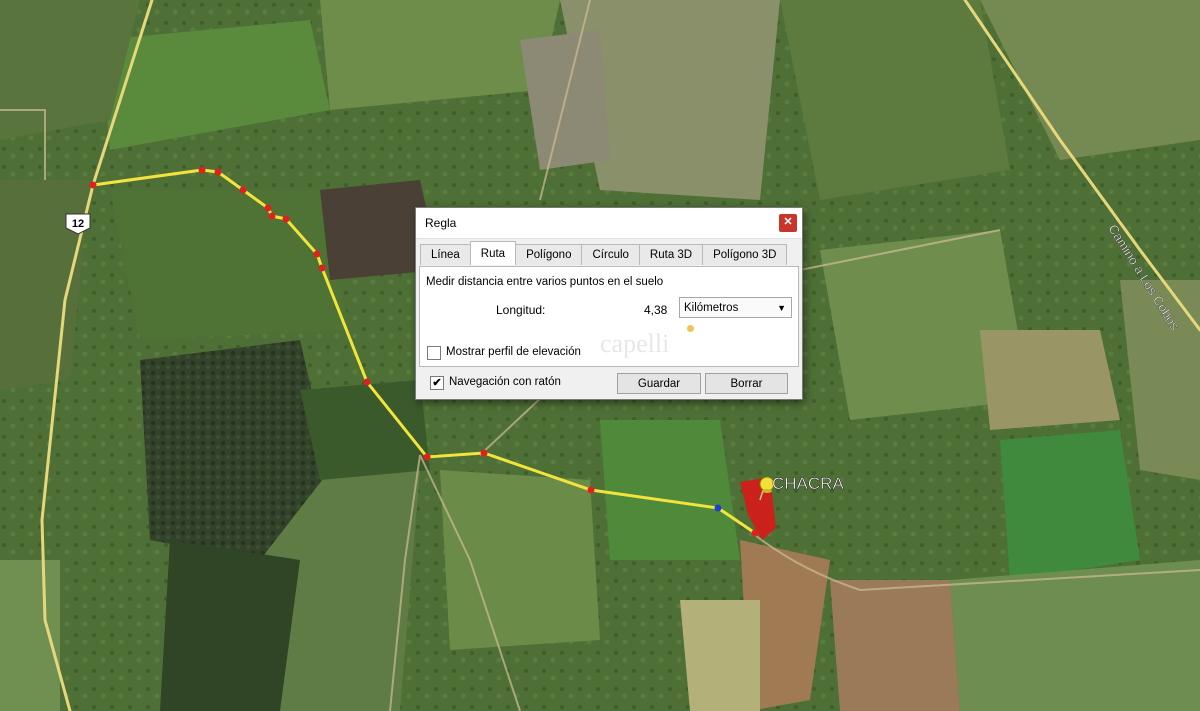 Image resolution: width=1200 pixels, height=711 pixels. I want to click on mouse-navigation-checkbox: ✔, so click(437, 383).